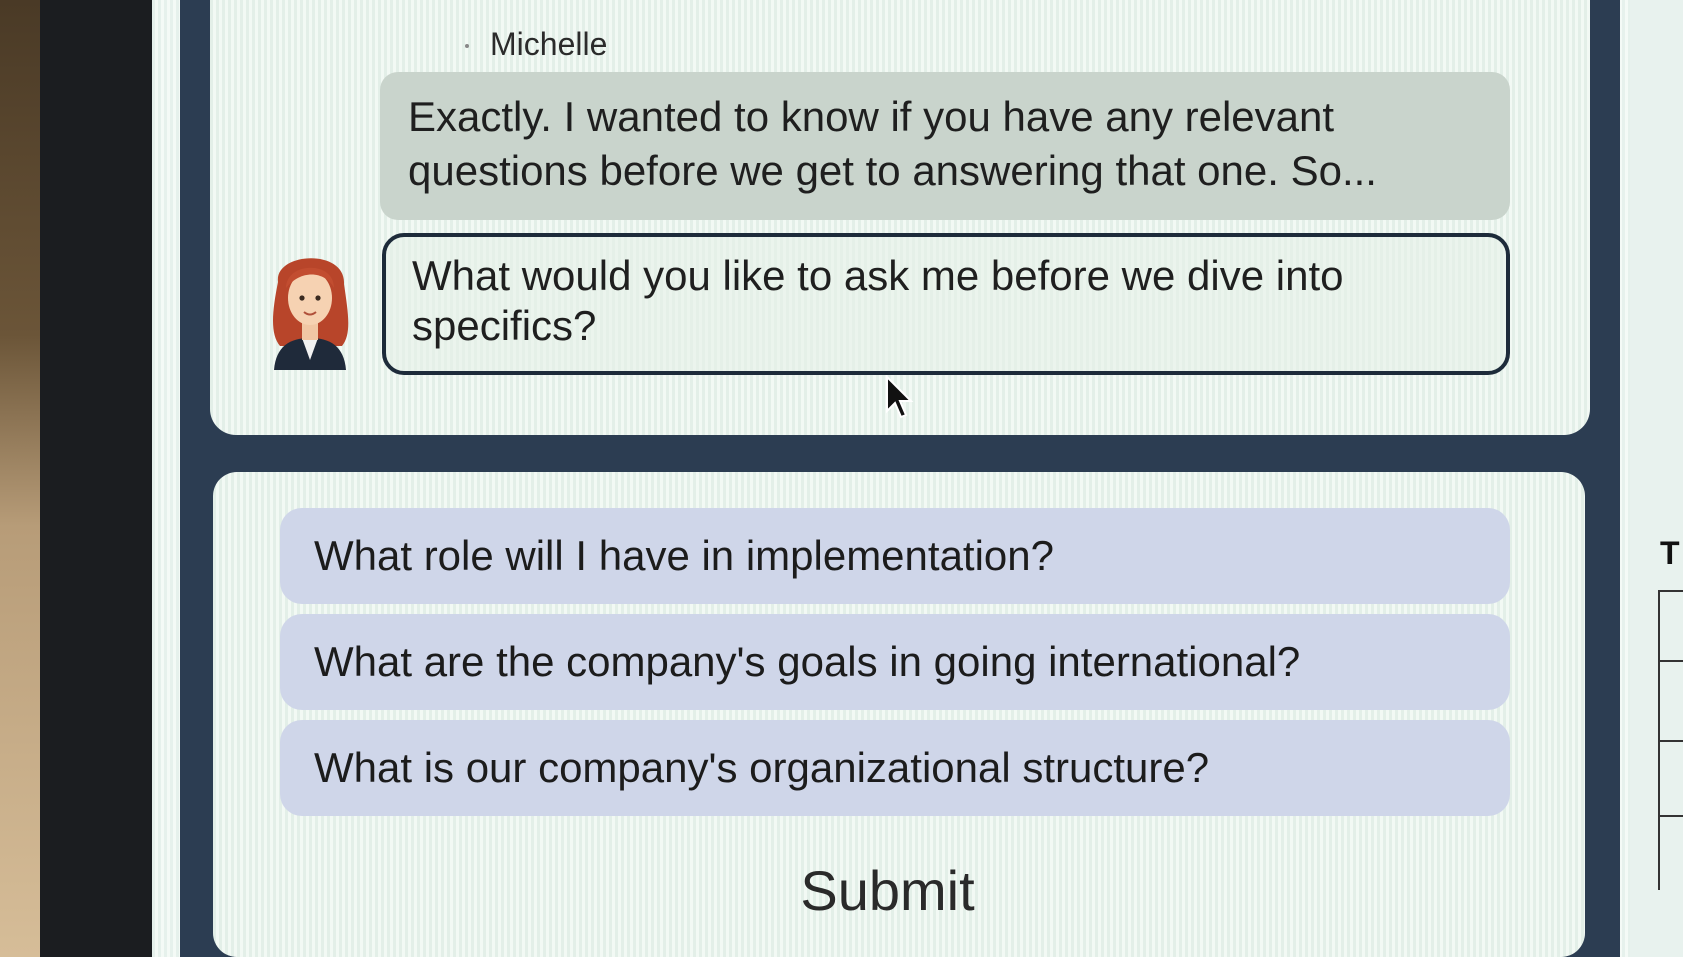 This screenshot has height=957, width=1683. I want to click on option-role-in-implementation: What role will I have in implementation?, so click(895, 556).